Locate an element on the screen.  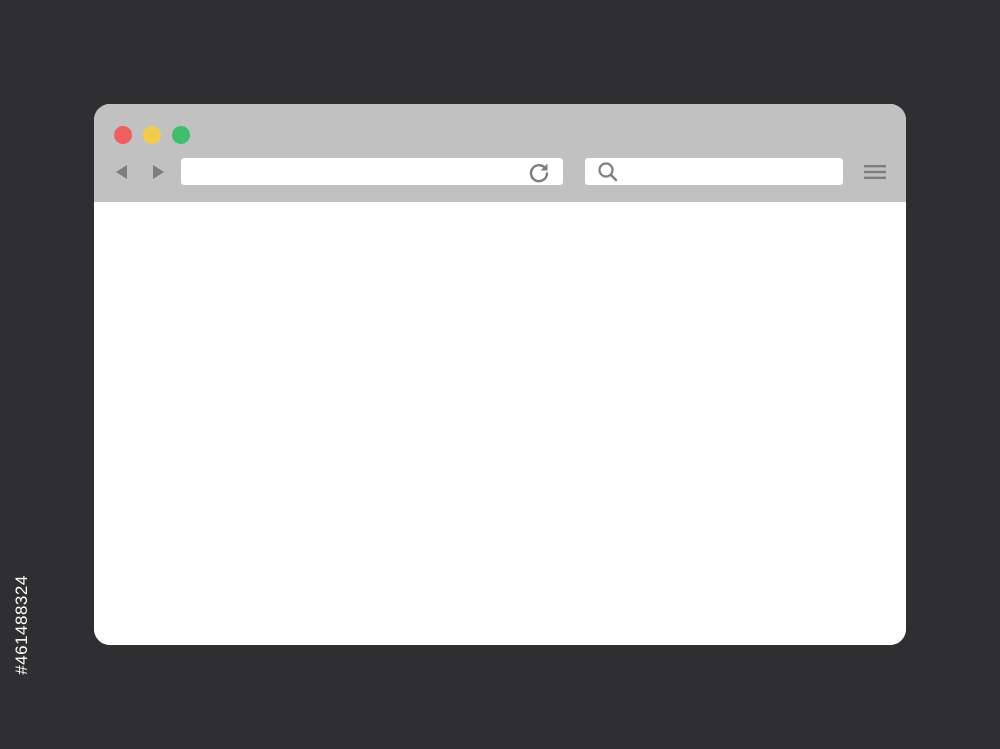
search-input is located at coordinates (714, 171).